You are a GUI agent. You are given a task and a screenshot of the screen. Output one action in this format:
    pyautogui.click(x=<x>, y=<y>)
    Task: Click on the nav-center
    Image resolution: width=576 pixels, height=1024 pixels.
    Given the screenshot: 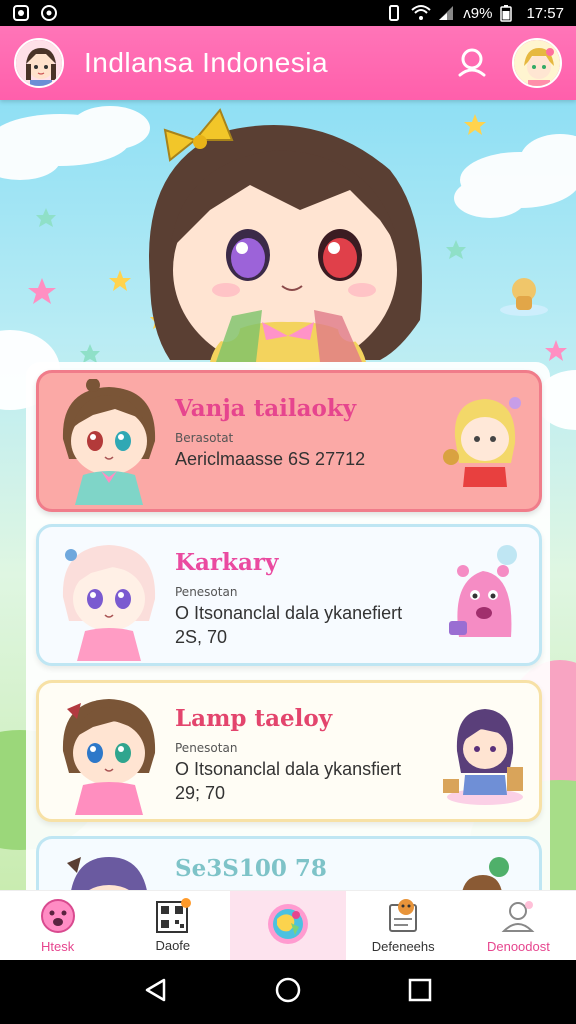 What is the action you would take?
    pyautogui.click(x=288, y=925)
    